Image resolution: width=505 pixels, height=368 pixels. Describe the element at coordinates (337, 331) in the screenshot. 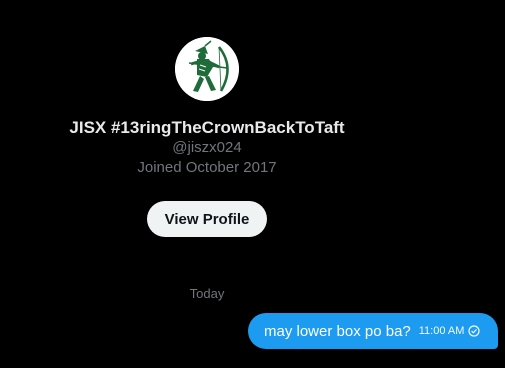

I see `message-text: may lower box po ba?` at that location.